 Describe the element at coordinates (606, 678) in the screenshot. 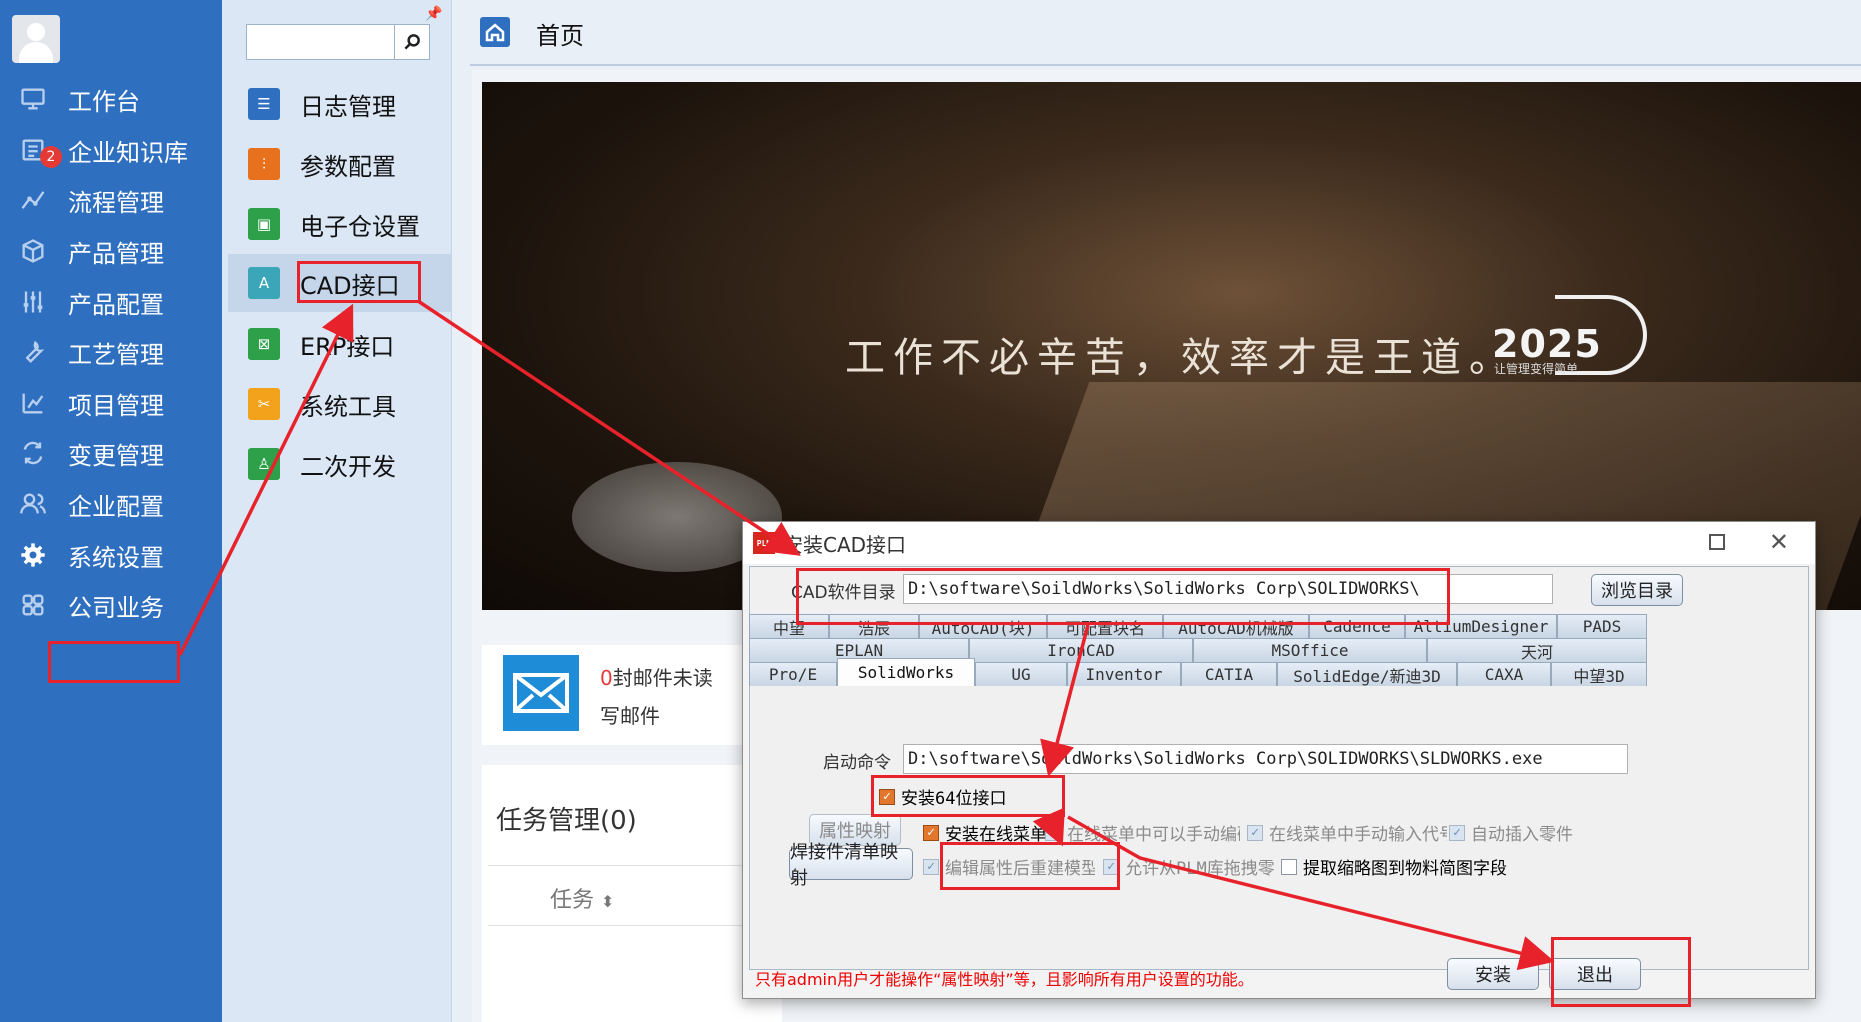

I see `unread-count: 0` at that location.